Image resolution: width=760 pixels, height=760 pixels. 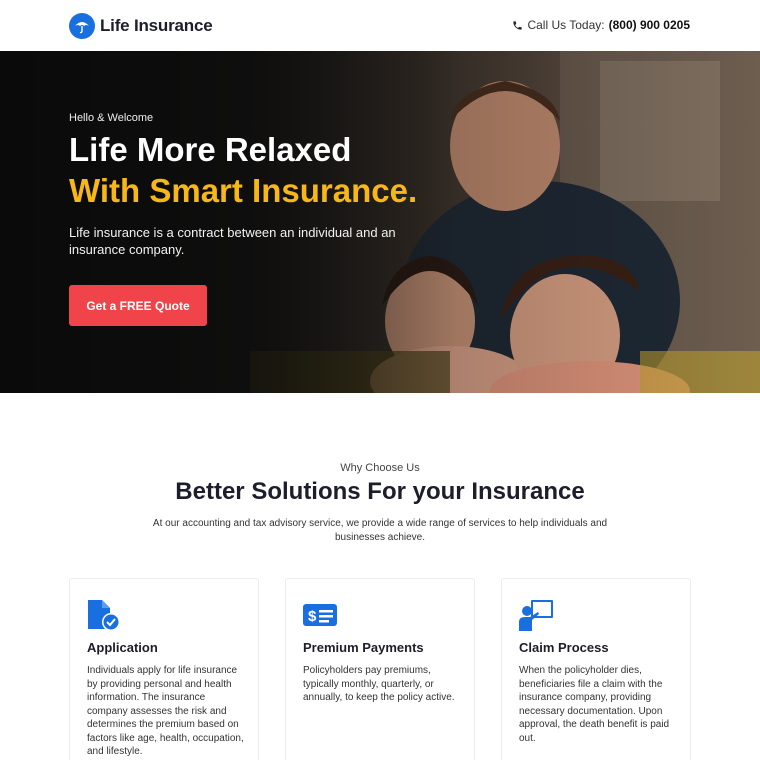 What do you see at coordinates (564, 647) in the screenshot?
I see `card-title: Claim Process` at bounding box center [564, 647].